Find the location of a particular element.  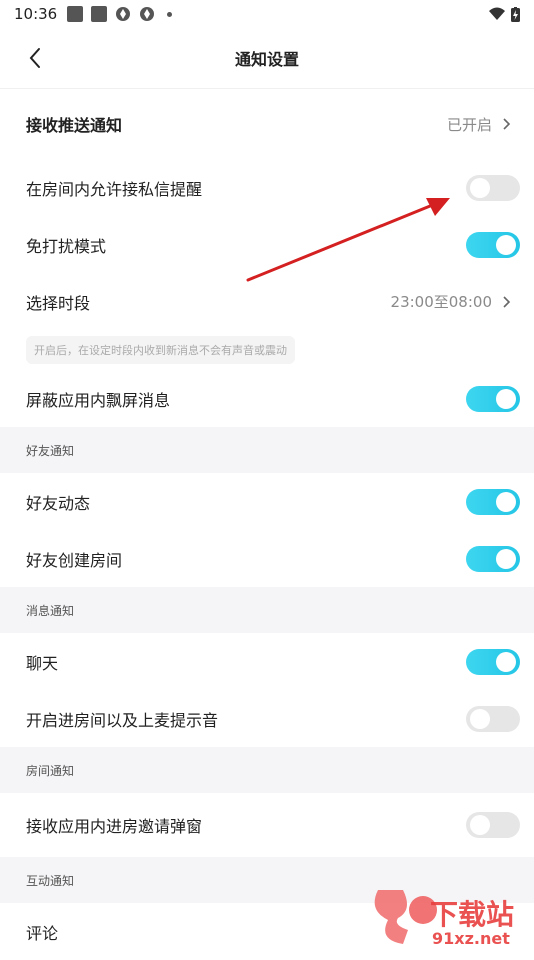

watermark-text: 下载站 is located at coordinates (472, 914).